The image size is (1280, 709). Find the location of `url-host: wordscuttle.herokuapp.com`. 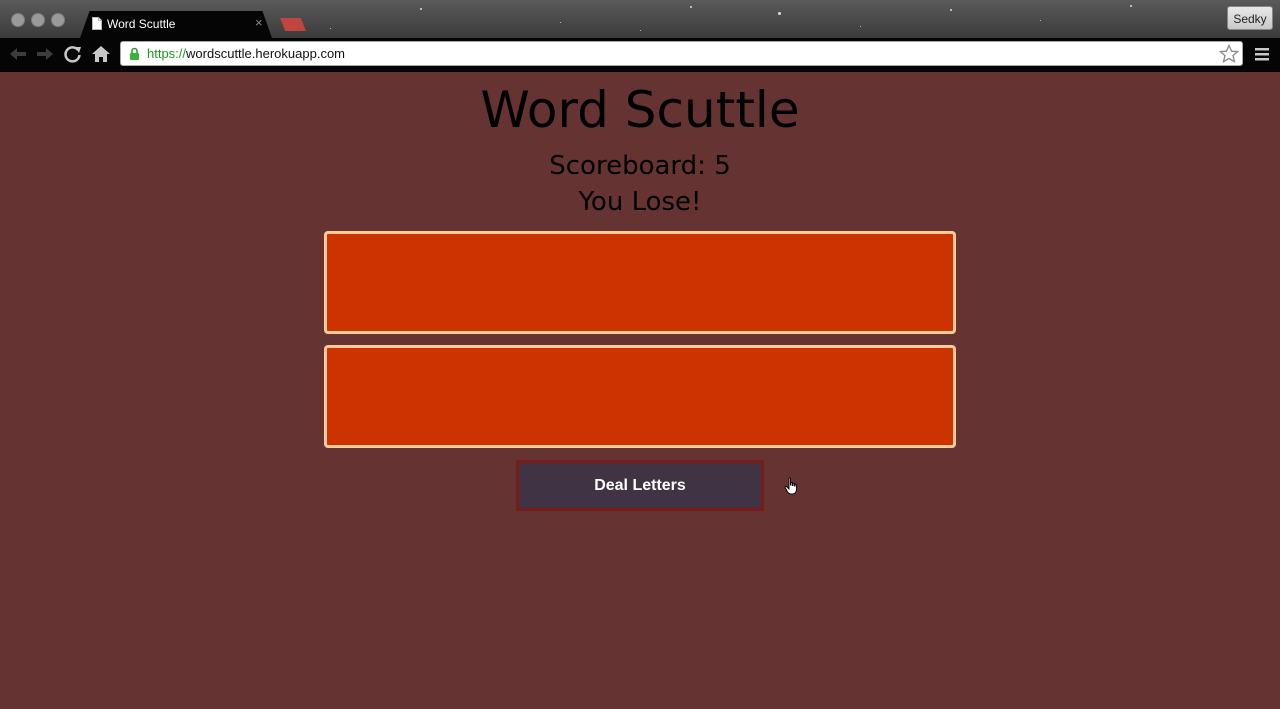

url-host: wordscuttle.herokuapp.com is located at coordinates (266, 53).